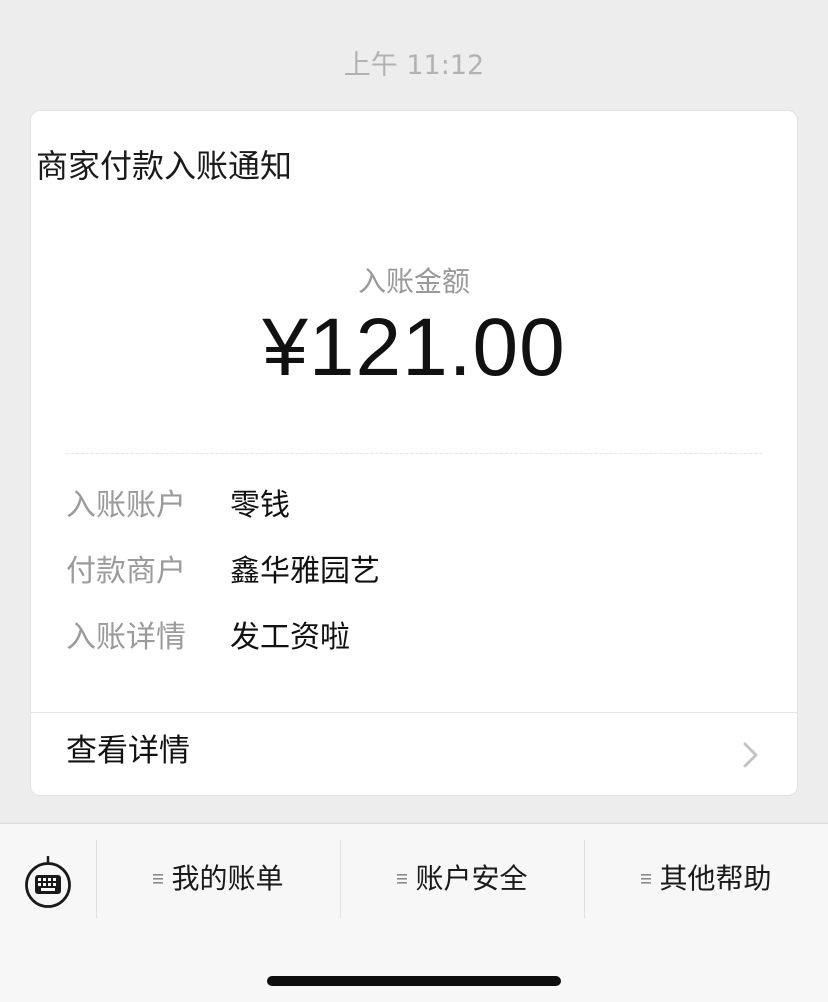  What do you see at coordinates (126, 505) in the screenshot?
I see `info-row-label: 入账账户` at bounding box center [126, 505].